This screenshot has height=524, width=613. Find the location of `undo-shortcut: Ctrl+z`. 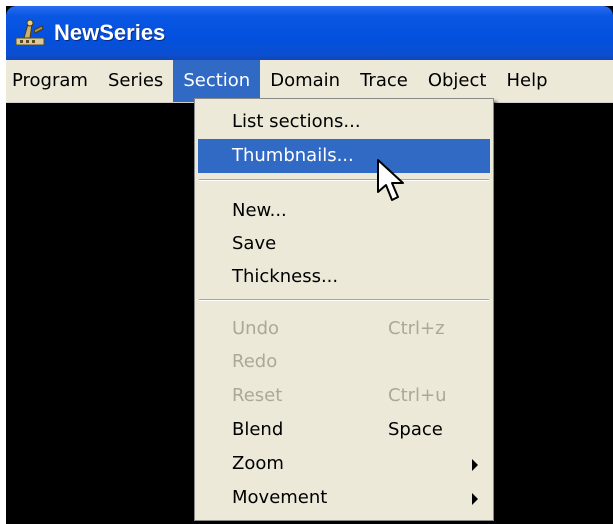

undo-shortcut: Ctrl+z is located at coordinates (416, 328).